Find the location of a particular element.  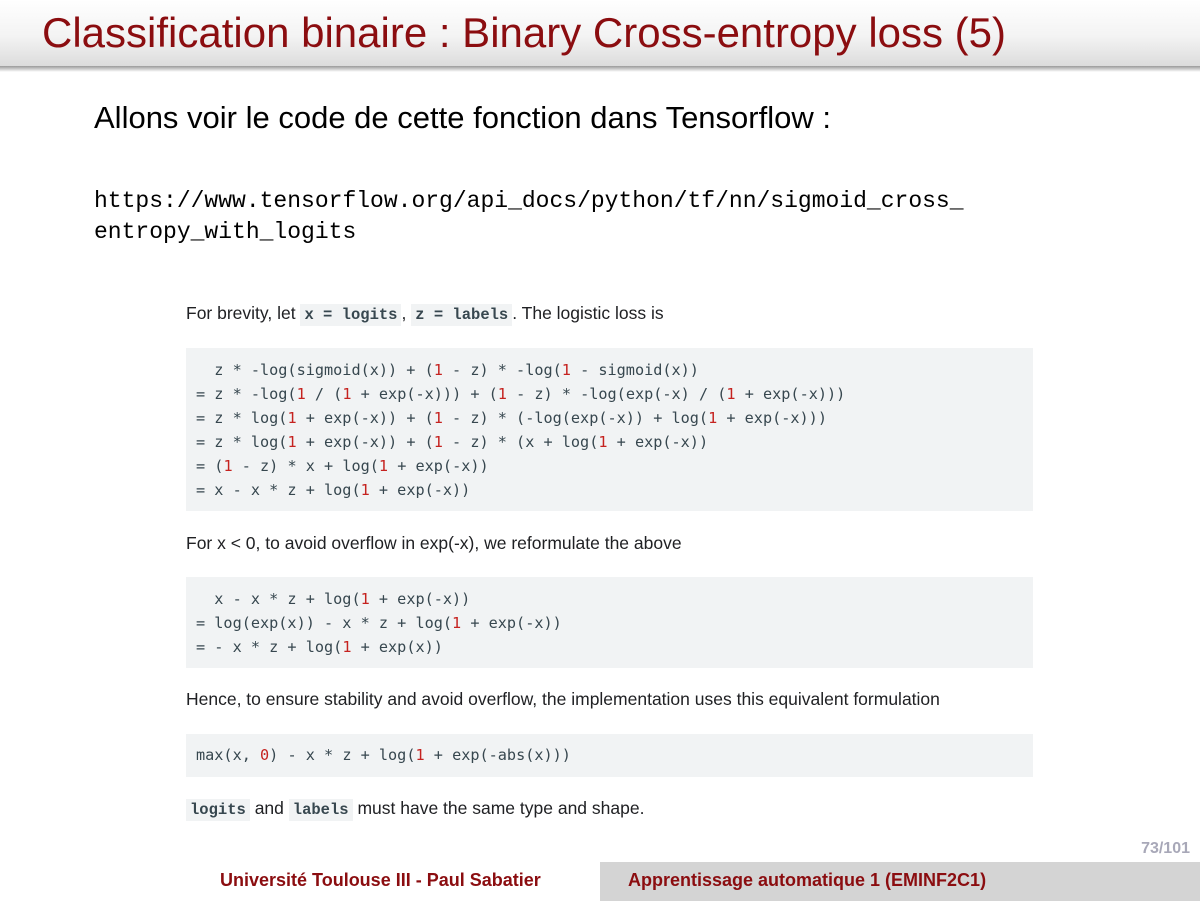

footer-university: Université Toulouse III - Paul Sabatier is located at coordinates (380, 880).